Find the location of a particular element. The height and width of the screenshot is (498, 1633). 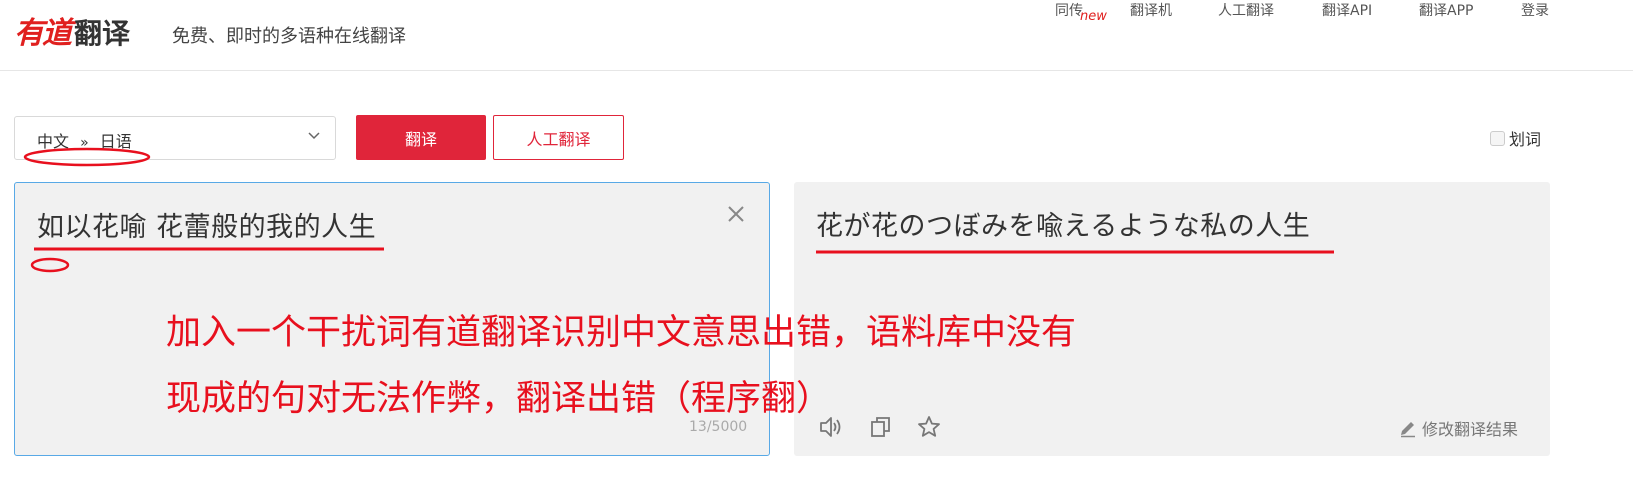

youdao-logo: 有道 翻译 is located at coordinates (72, 30).